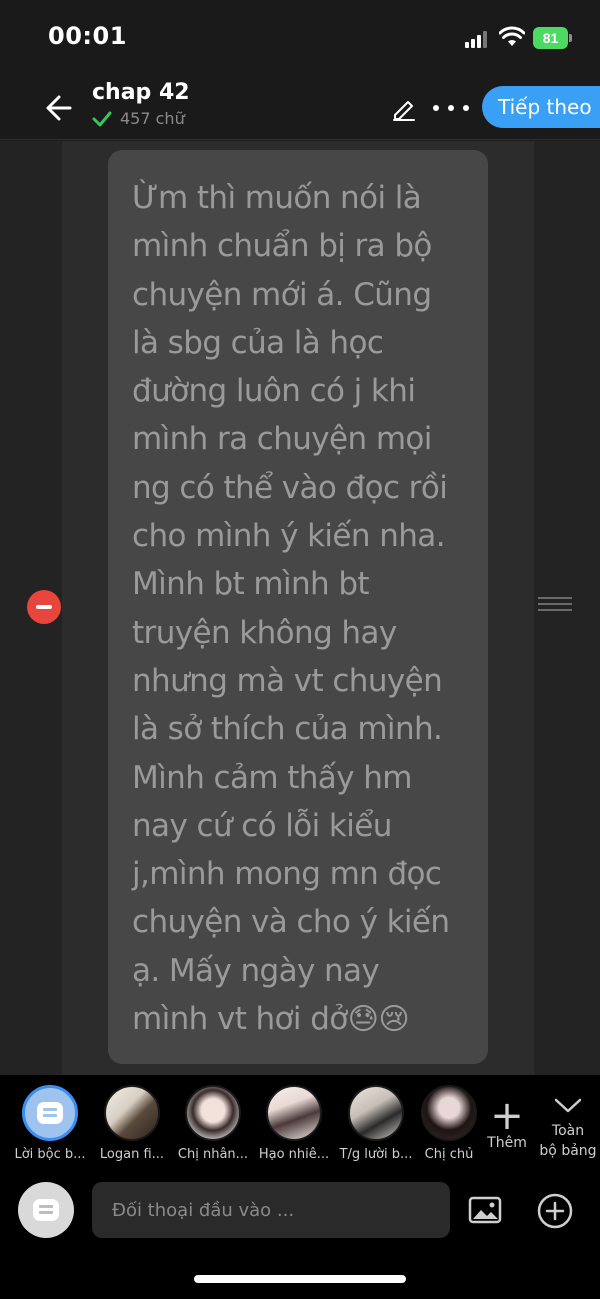 The height and width of the screenshot is (1299, 600). What do you see at coordinates (555, 1211) in the screenshot?
I see `add-circle-icon` at bounding box center [555, 1211].